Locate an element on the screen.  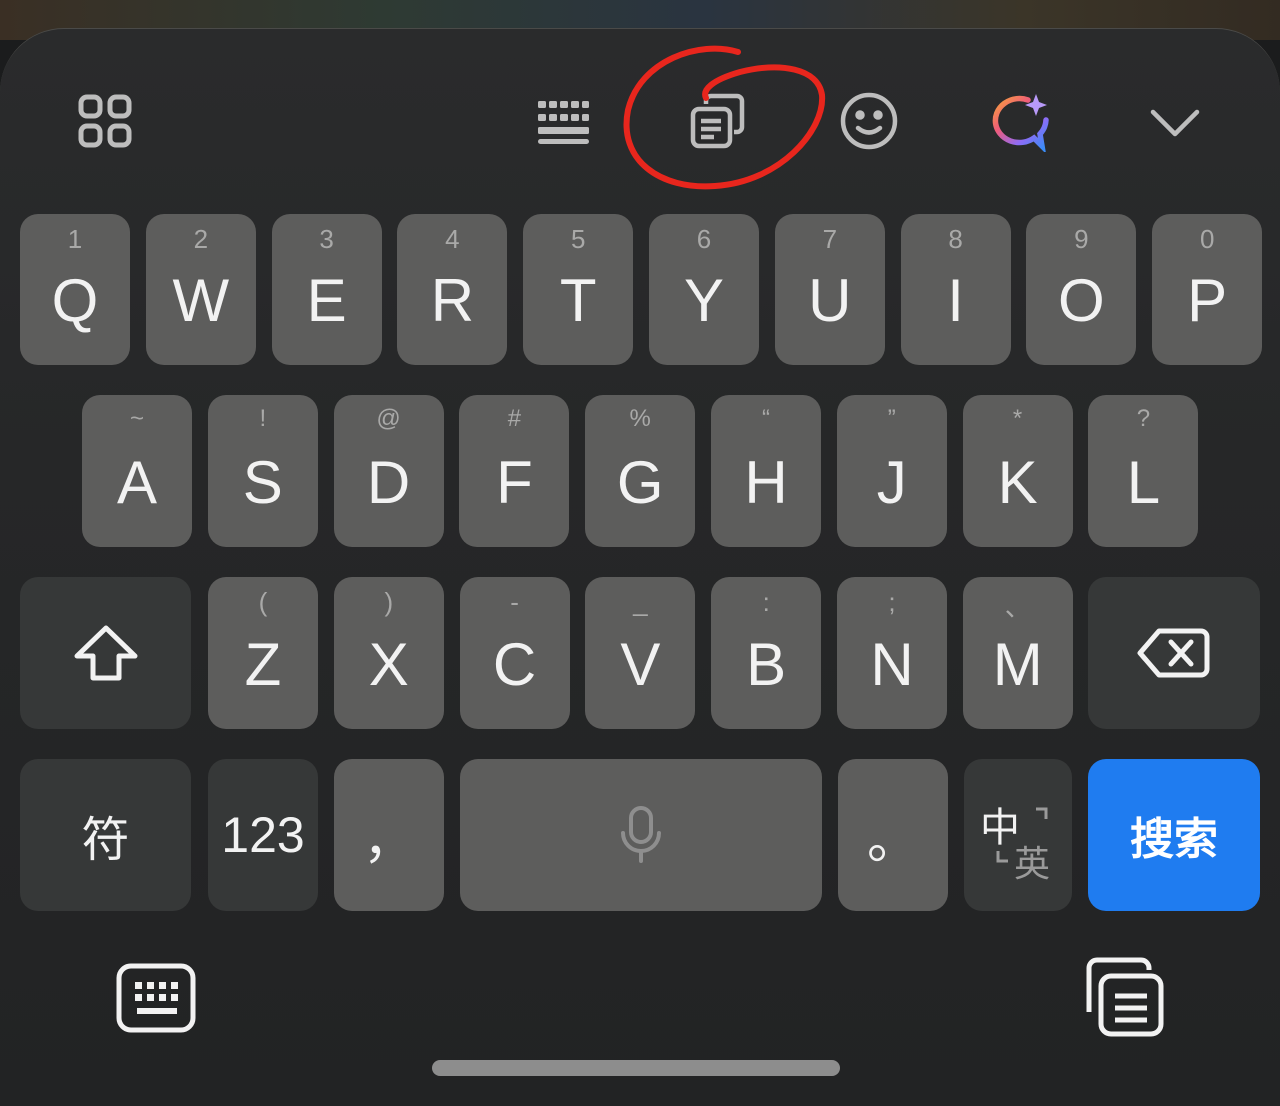
key-e: 3E is located at coordinates (326, 289).